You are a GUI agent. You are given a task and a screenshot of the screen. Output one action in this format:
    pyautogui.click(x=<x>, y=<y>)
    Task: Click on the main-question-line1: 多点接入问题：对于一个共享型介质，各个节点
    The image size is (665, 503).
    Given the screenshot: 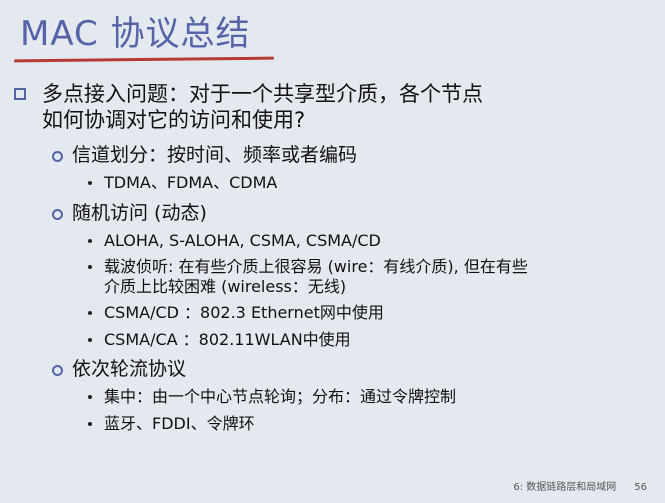 What is the action you would take?
    pyautogui.click(x=262, y=94)
    